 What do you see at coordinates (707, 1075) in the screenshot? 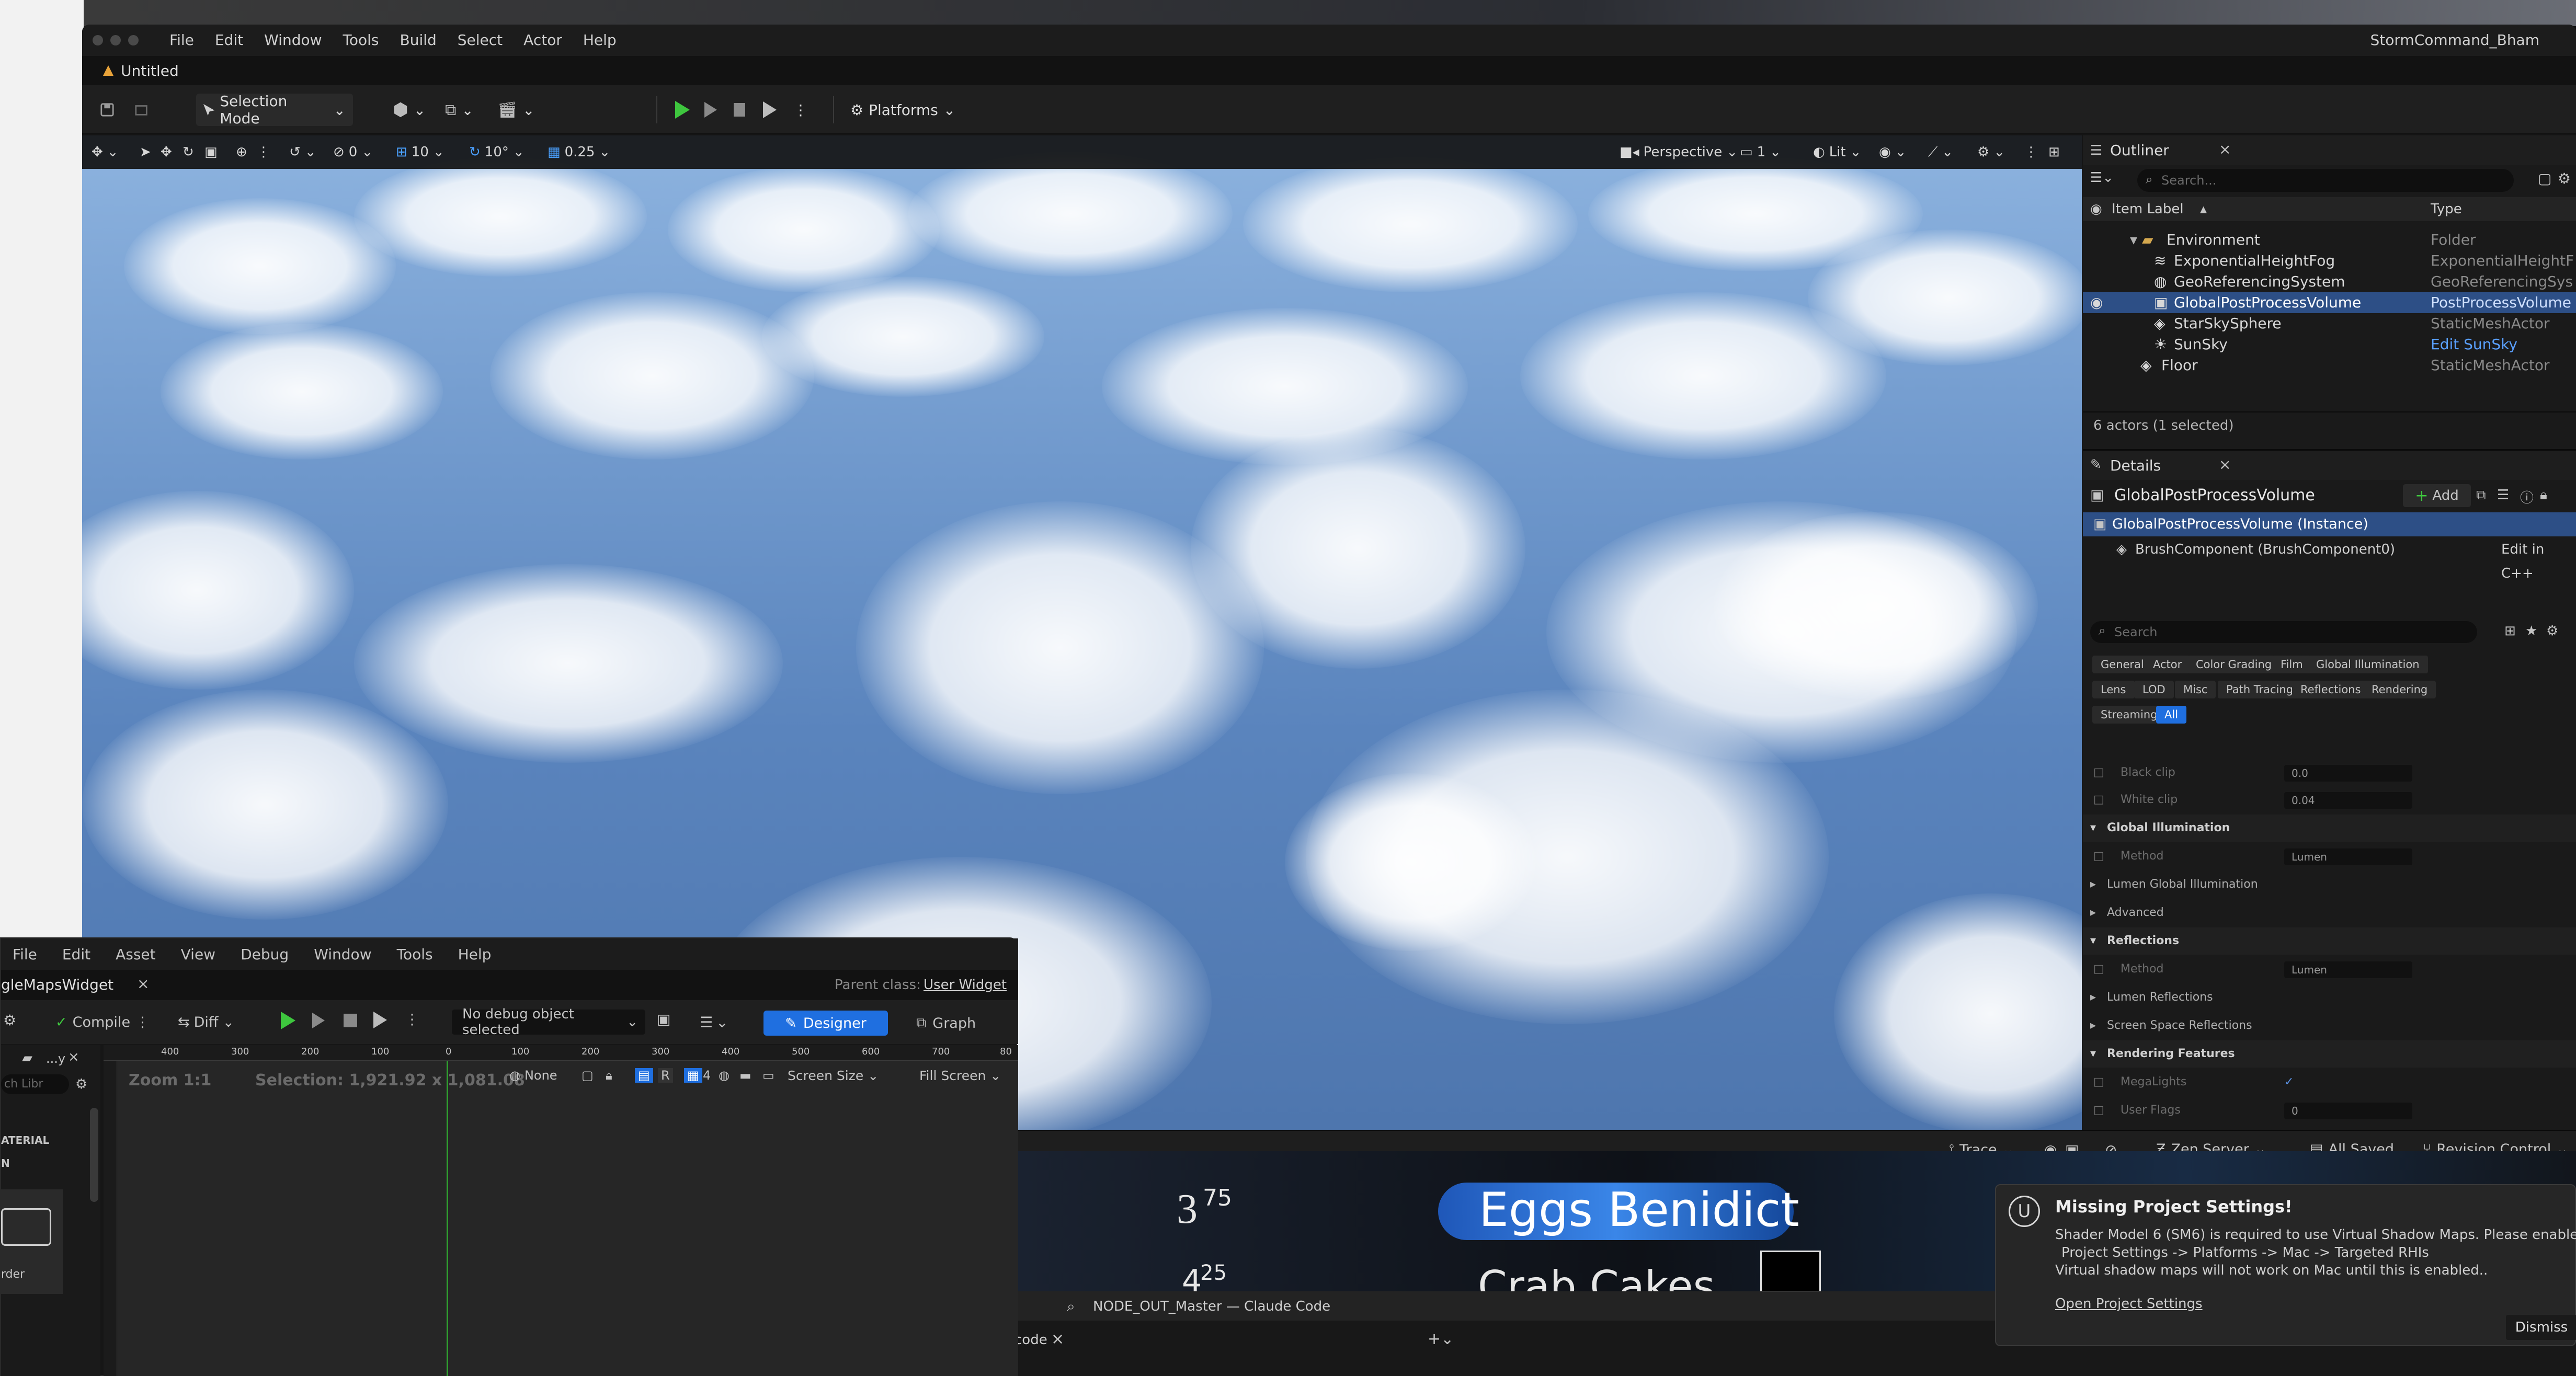
I see `grid-snap-value: 4` at bounding box center [707, 1075].